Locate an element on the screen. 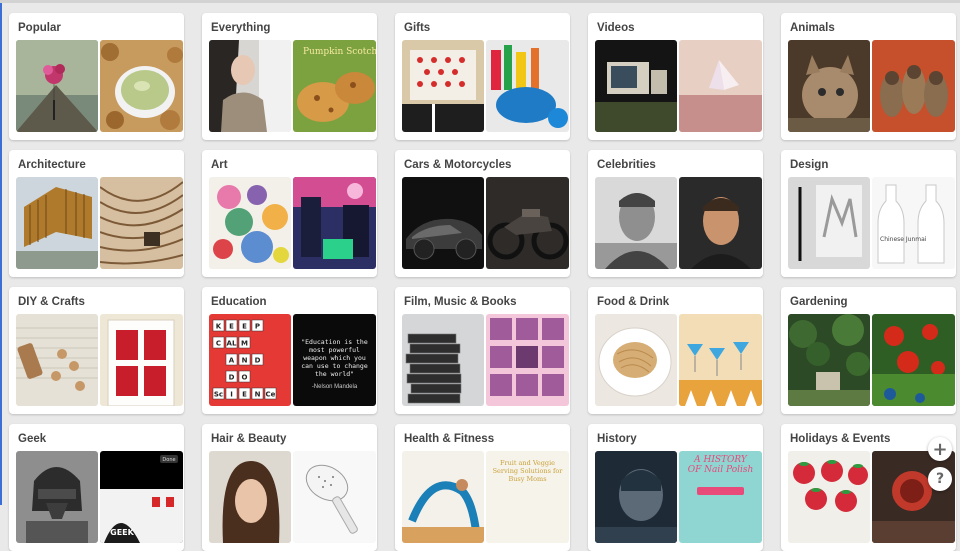 This screenshot has height=551, width=960. category-card-celebrities: Celebrities is located at coordinates (675, 213).